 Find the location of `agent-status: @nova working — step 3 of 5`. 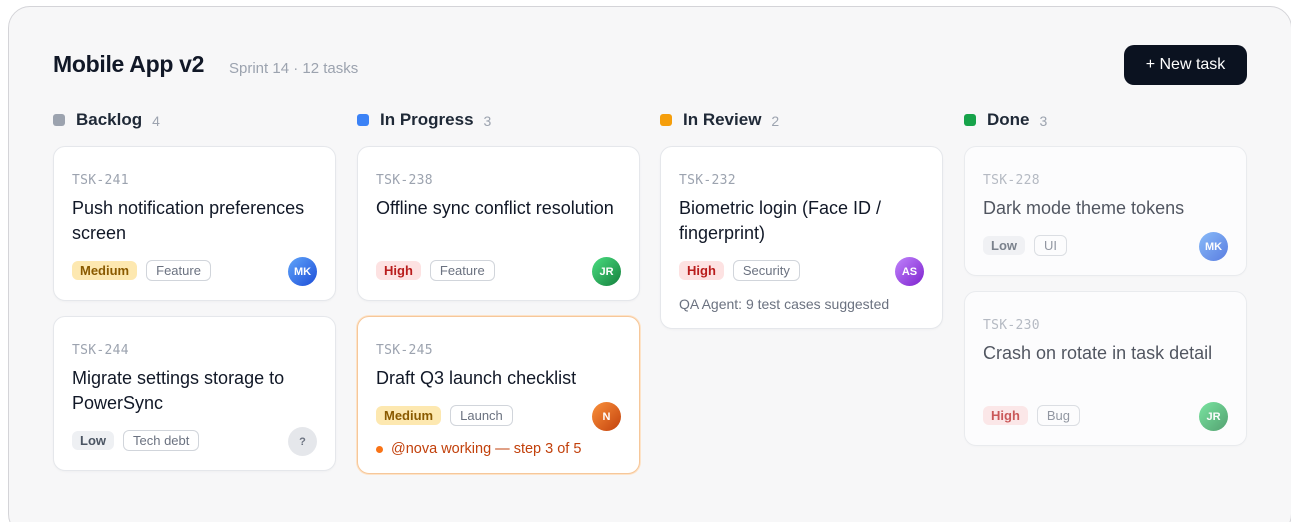

agent-status: @nova working — step 3 of 5 is located at coordinates (478, 449).